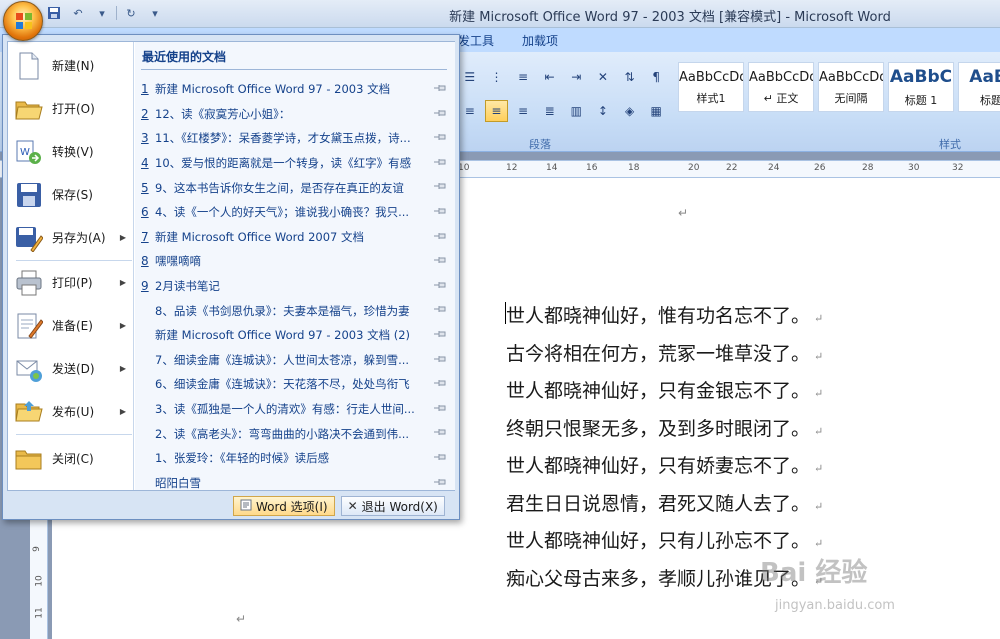  What do you see at coordinates (577, 77) in the screenshot?
I see `increase-indent-icon: ⇥` at bounding box center [577, 77].